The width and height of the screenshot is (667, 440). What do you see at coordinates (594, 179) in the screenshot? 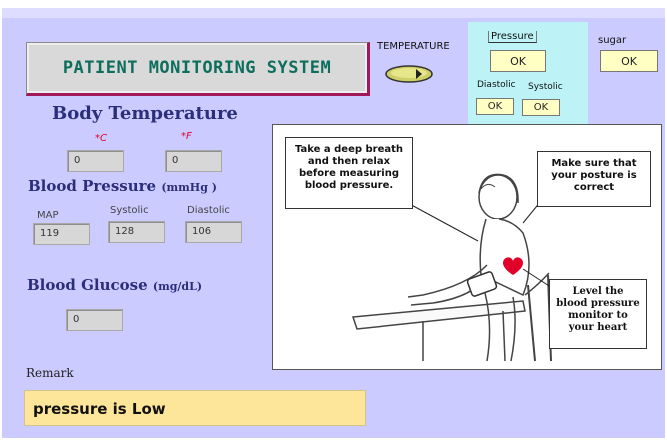
I see `callout-posture: Make sure that your posture is correct` at bounding box center [594, 179].